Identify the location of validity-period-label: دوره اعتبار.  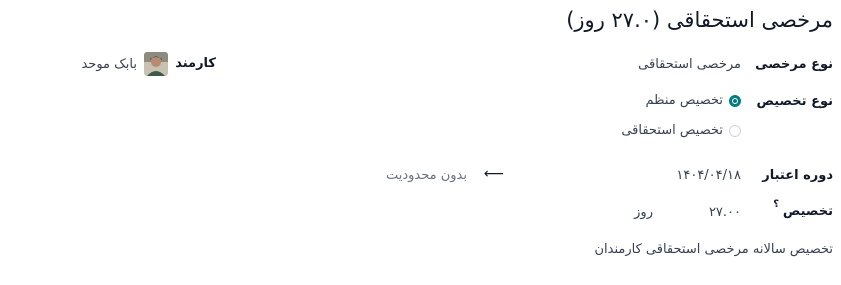
(797, 175).